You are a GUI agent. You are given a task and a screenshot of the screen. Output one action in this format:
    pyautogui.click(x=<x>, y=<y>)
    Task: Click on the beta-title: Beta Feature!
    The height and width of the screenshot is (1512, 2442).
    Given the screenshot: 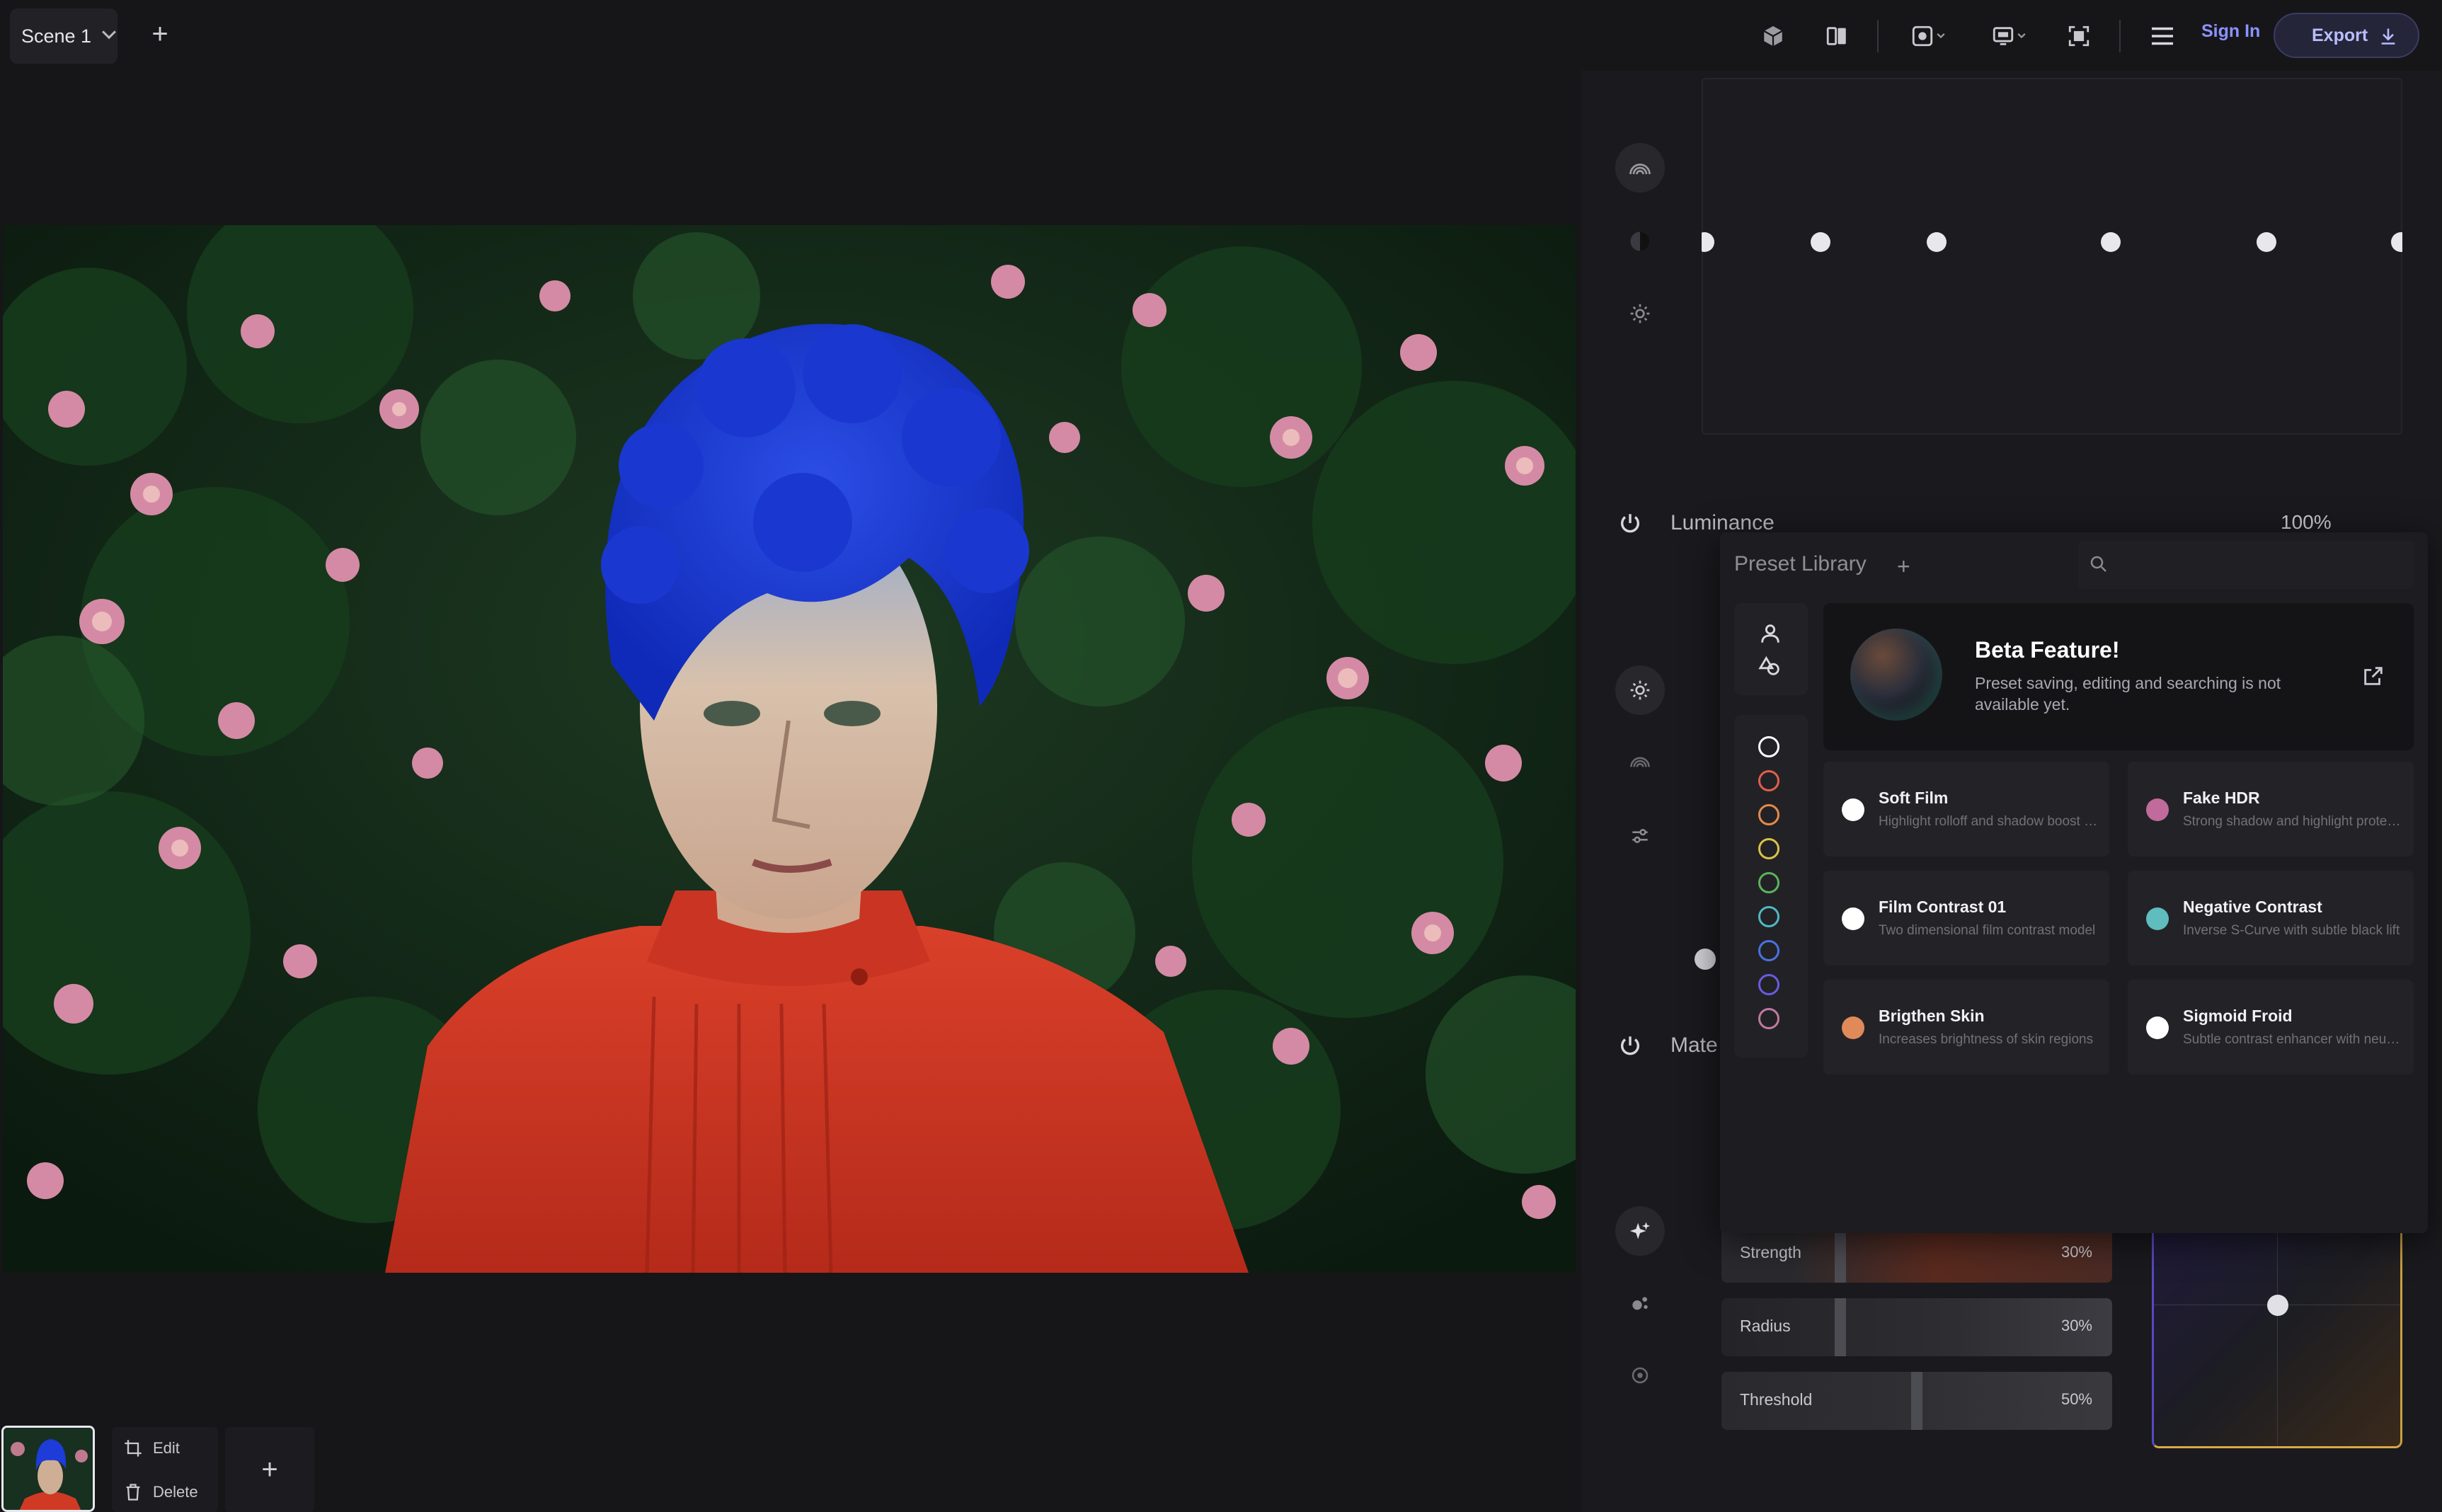 What is the action you would take?
    pyautogui.click(x=2048, y=650)
    